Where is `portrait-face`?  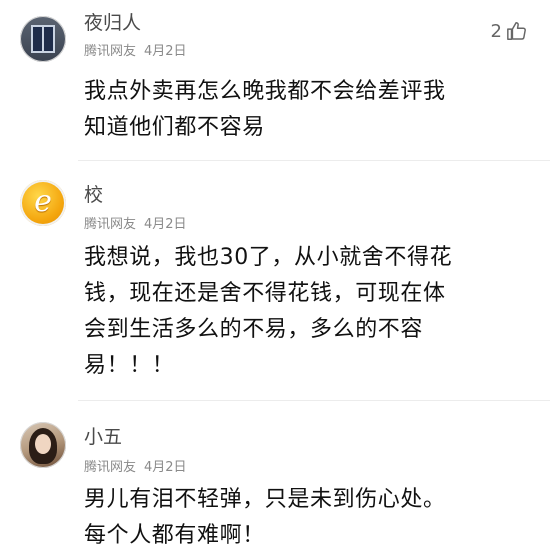
portrait-face is located at coordinates (43, 444).